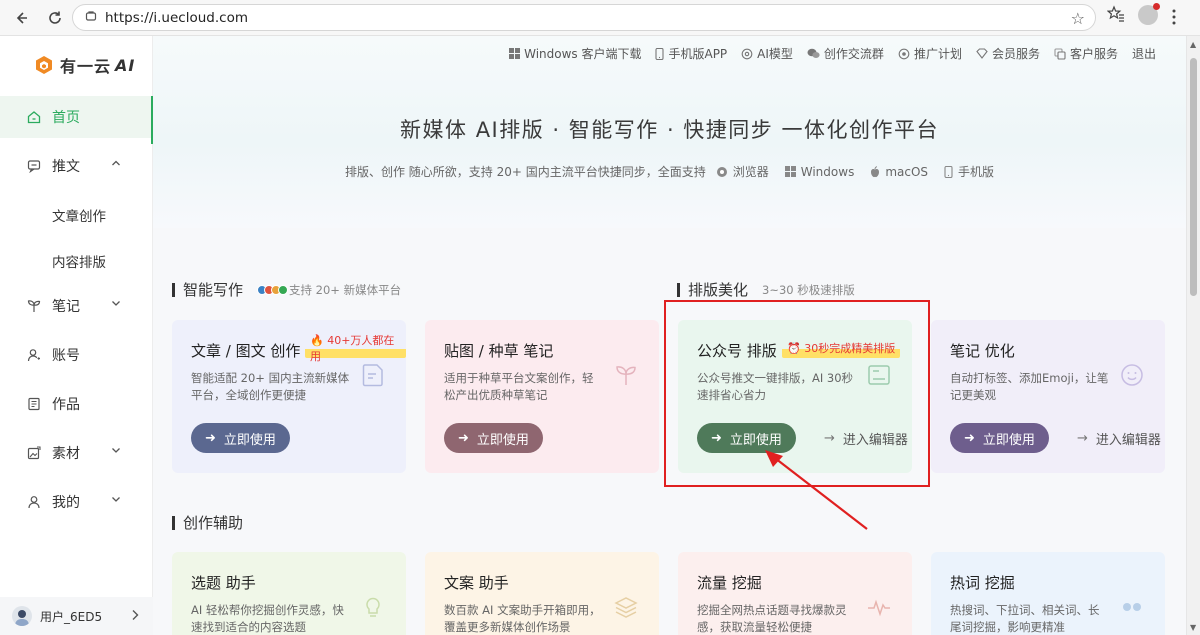  What do you see at coordinates (669, 130) in the screenshot?
I see `page-title: 新媒体 AI排版 · 智能写作 · 快捷同步 一体化创作平台` at bounding box center [669, 130].